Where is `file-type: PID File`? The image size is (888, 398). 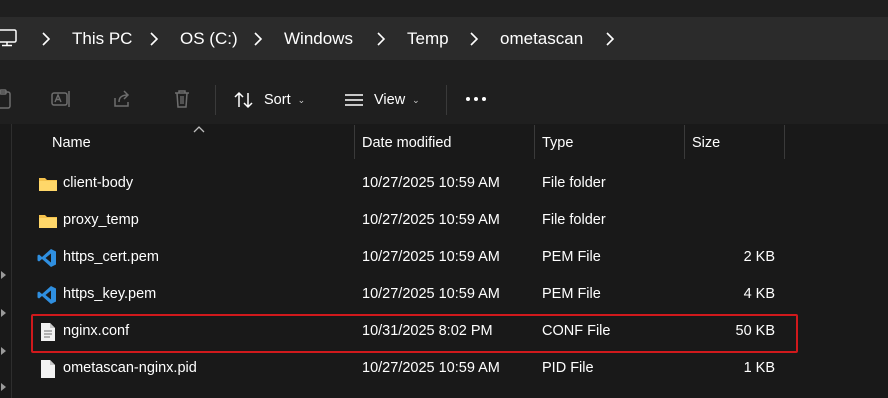
file-type: PID File is located at coordinates (568, 368).